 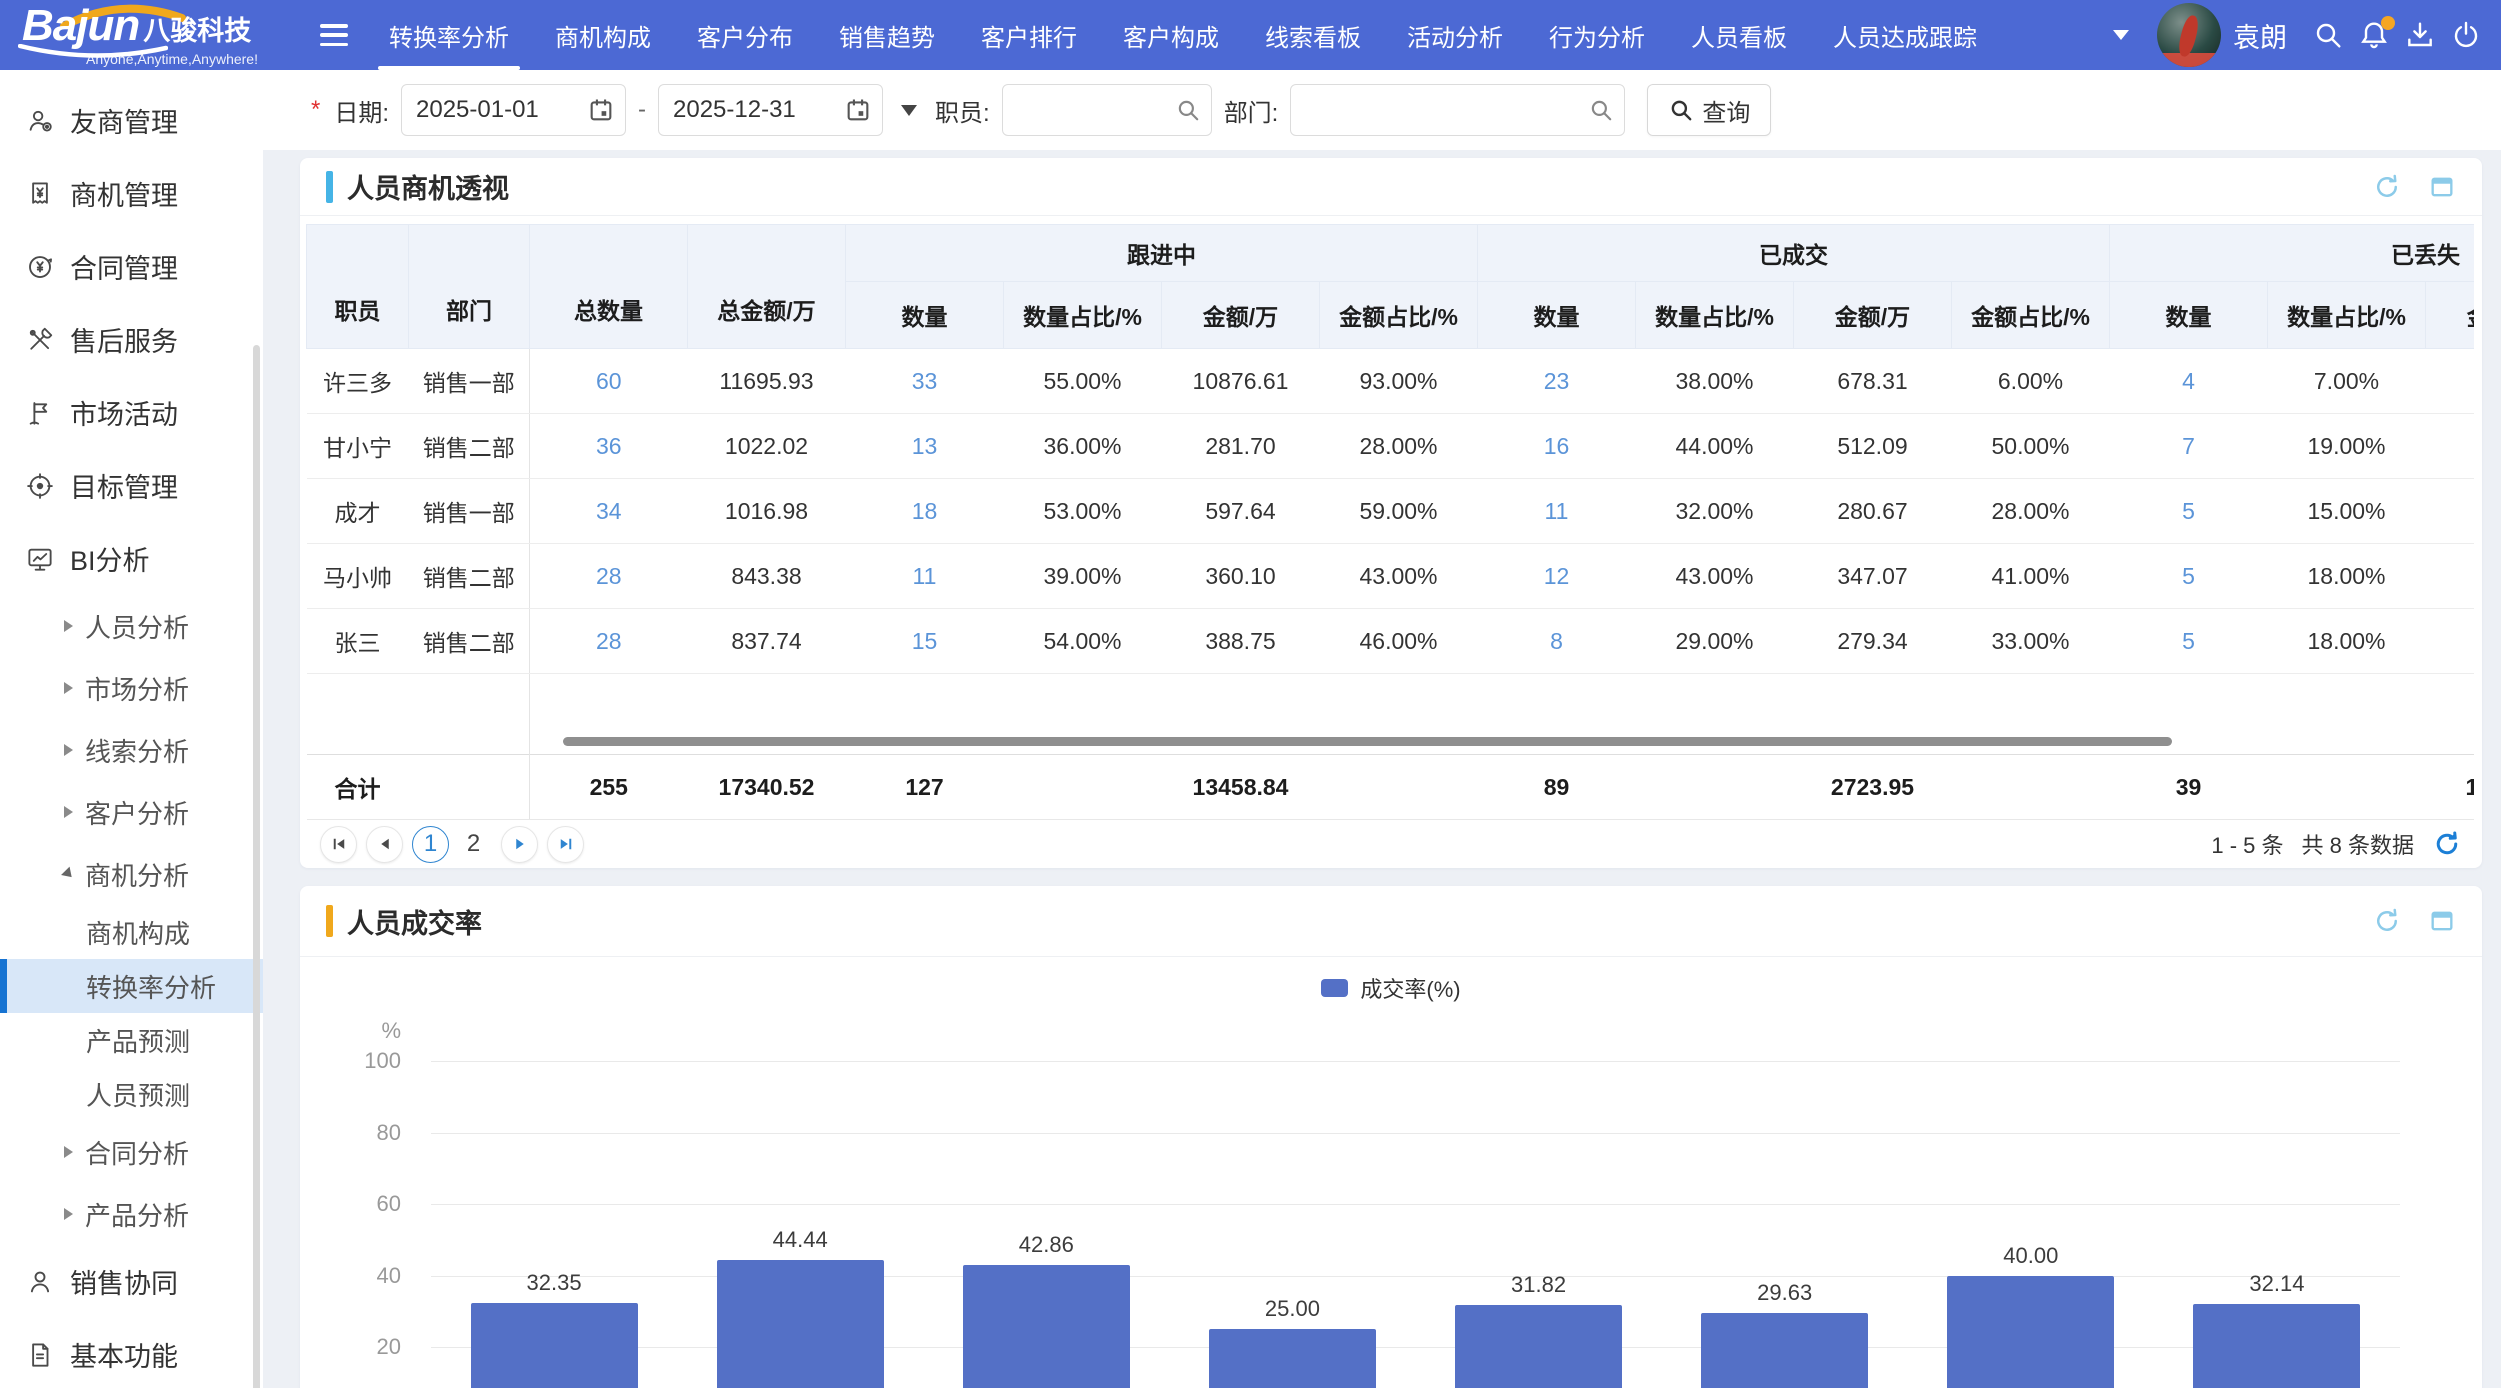 What do you see at coordinates (924, 641) in the screenshot?
I see `cell-count-link: 15` at bounding box center [924, 641].